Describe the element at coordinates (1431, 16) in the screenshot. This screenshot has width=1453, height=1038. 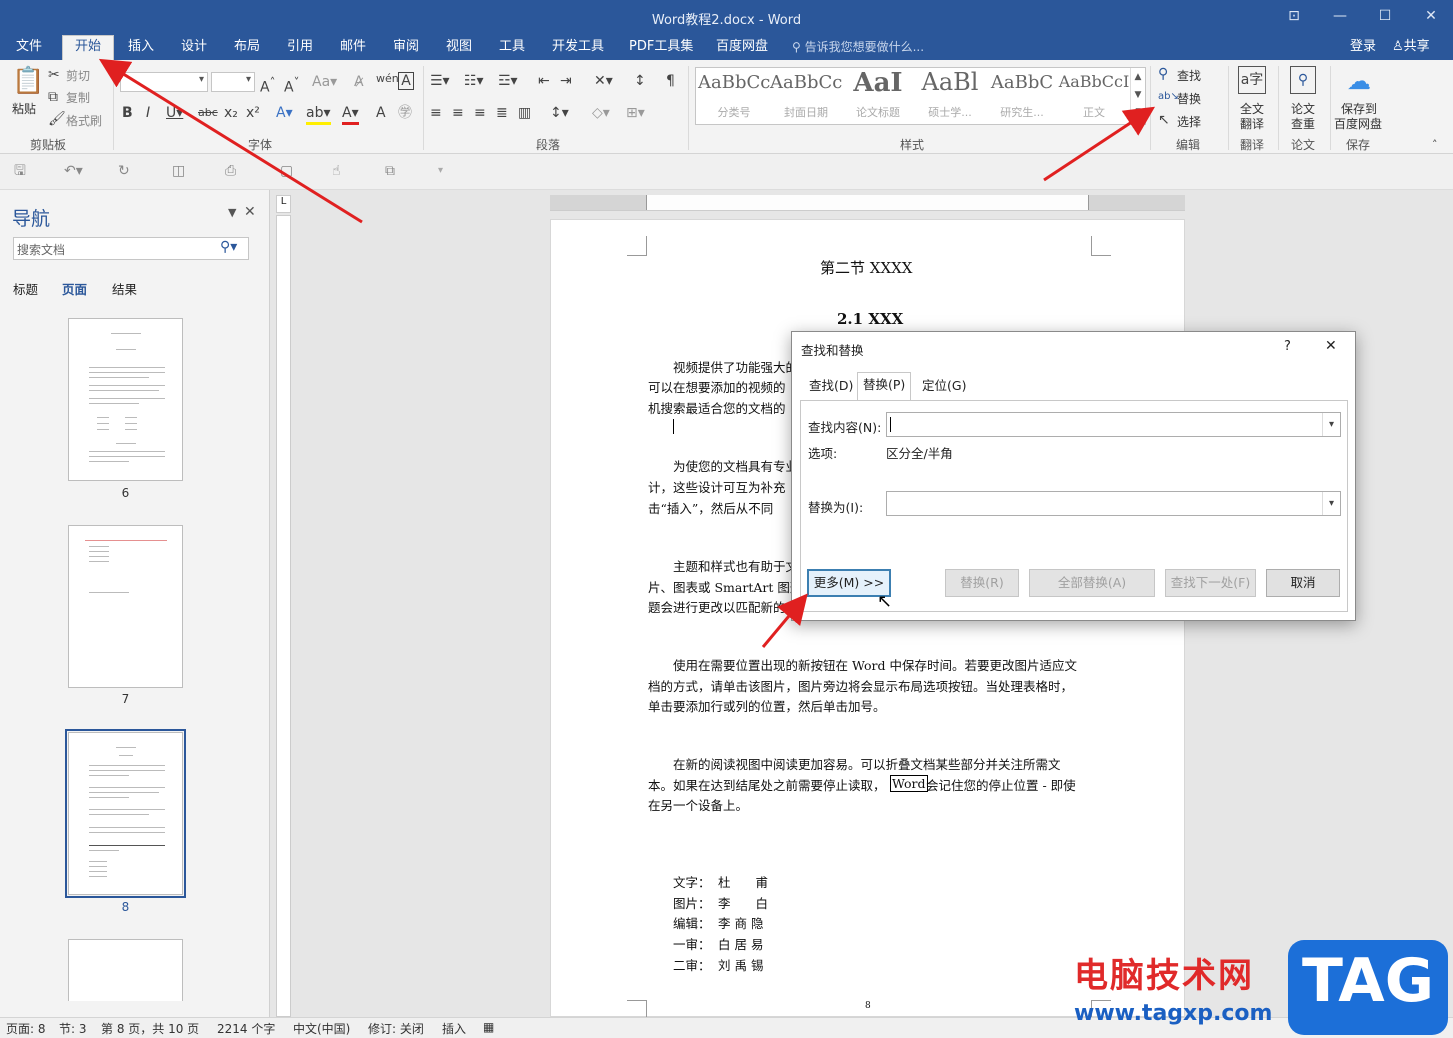
I see `close-window-icon: ✕` at that location.